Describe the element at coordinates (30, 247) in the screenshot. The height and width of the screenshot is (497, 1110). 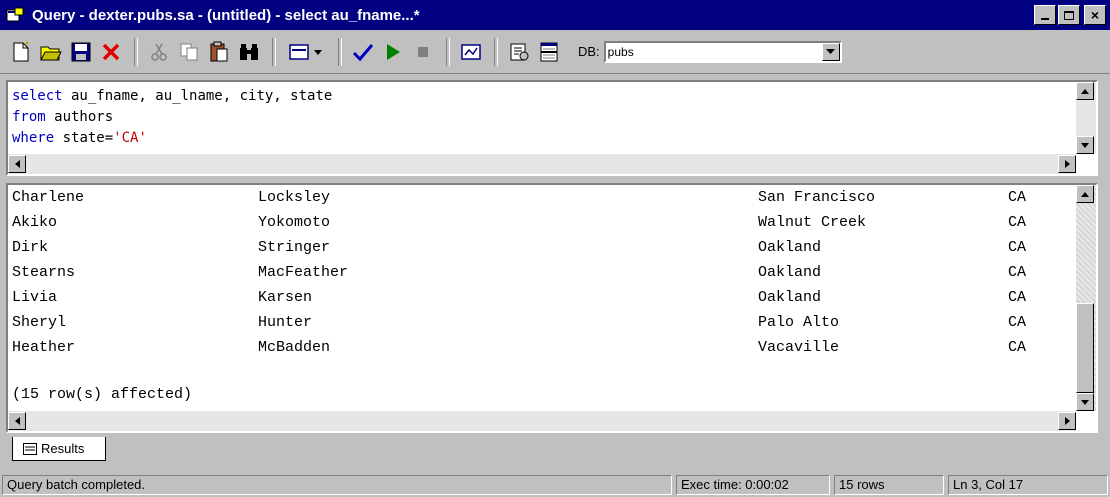
I see `cell-first-name: Dirk` at that location.